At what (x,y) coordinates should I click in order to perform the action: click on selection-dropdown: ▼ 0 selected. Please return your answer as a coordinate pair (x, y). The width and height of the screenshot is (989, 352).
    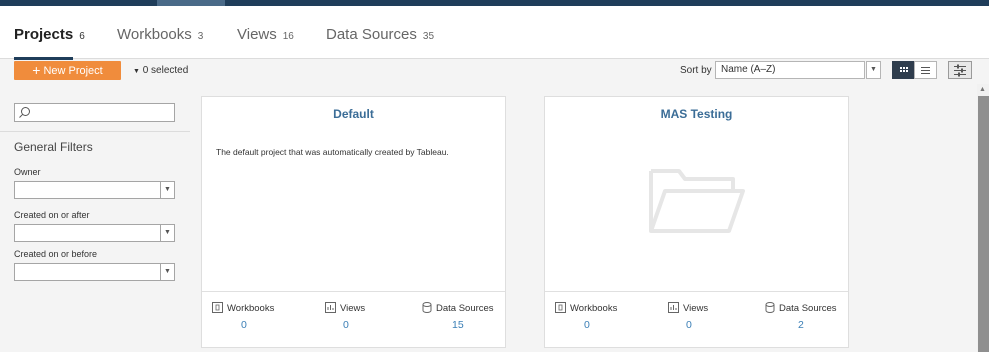
    Looking at the image, I should click on (160, 70).